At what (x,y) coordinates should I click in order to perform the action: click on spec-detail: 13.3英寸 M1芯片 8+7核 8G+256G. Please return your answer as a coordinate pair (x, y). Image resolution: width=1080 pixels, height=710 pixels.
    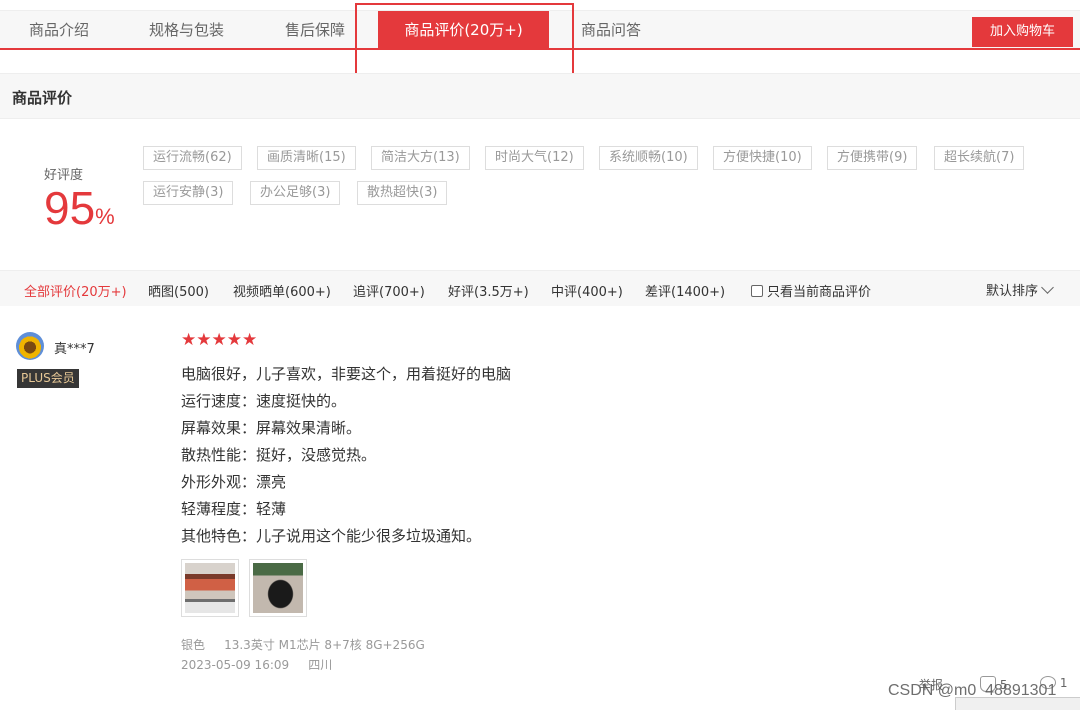
    Looking at the image, I should click on (324, 645).